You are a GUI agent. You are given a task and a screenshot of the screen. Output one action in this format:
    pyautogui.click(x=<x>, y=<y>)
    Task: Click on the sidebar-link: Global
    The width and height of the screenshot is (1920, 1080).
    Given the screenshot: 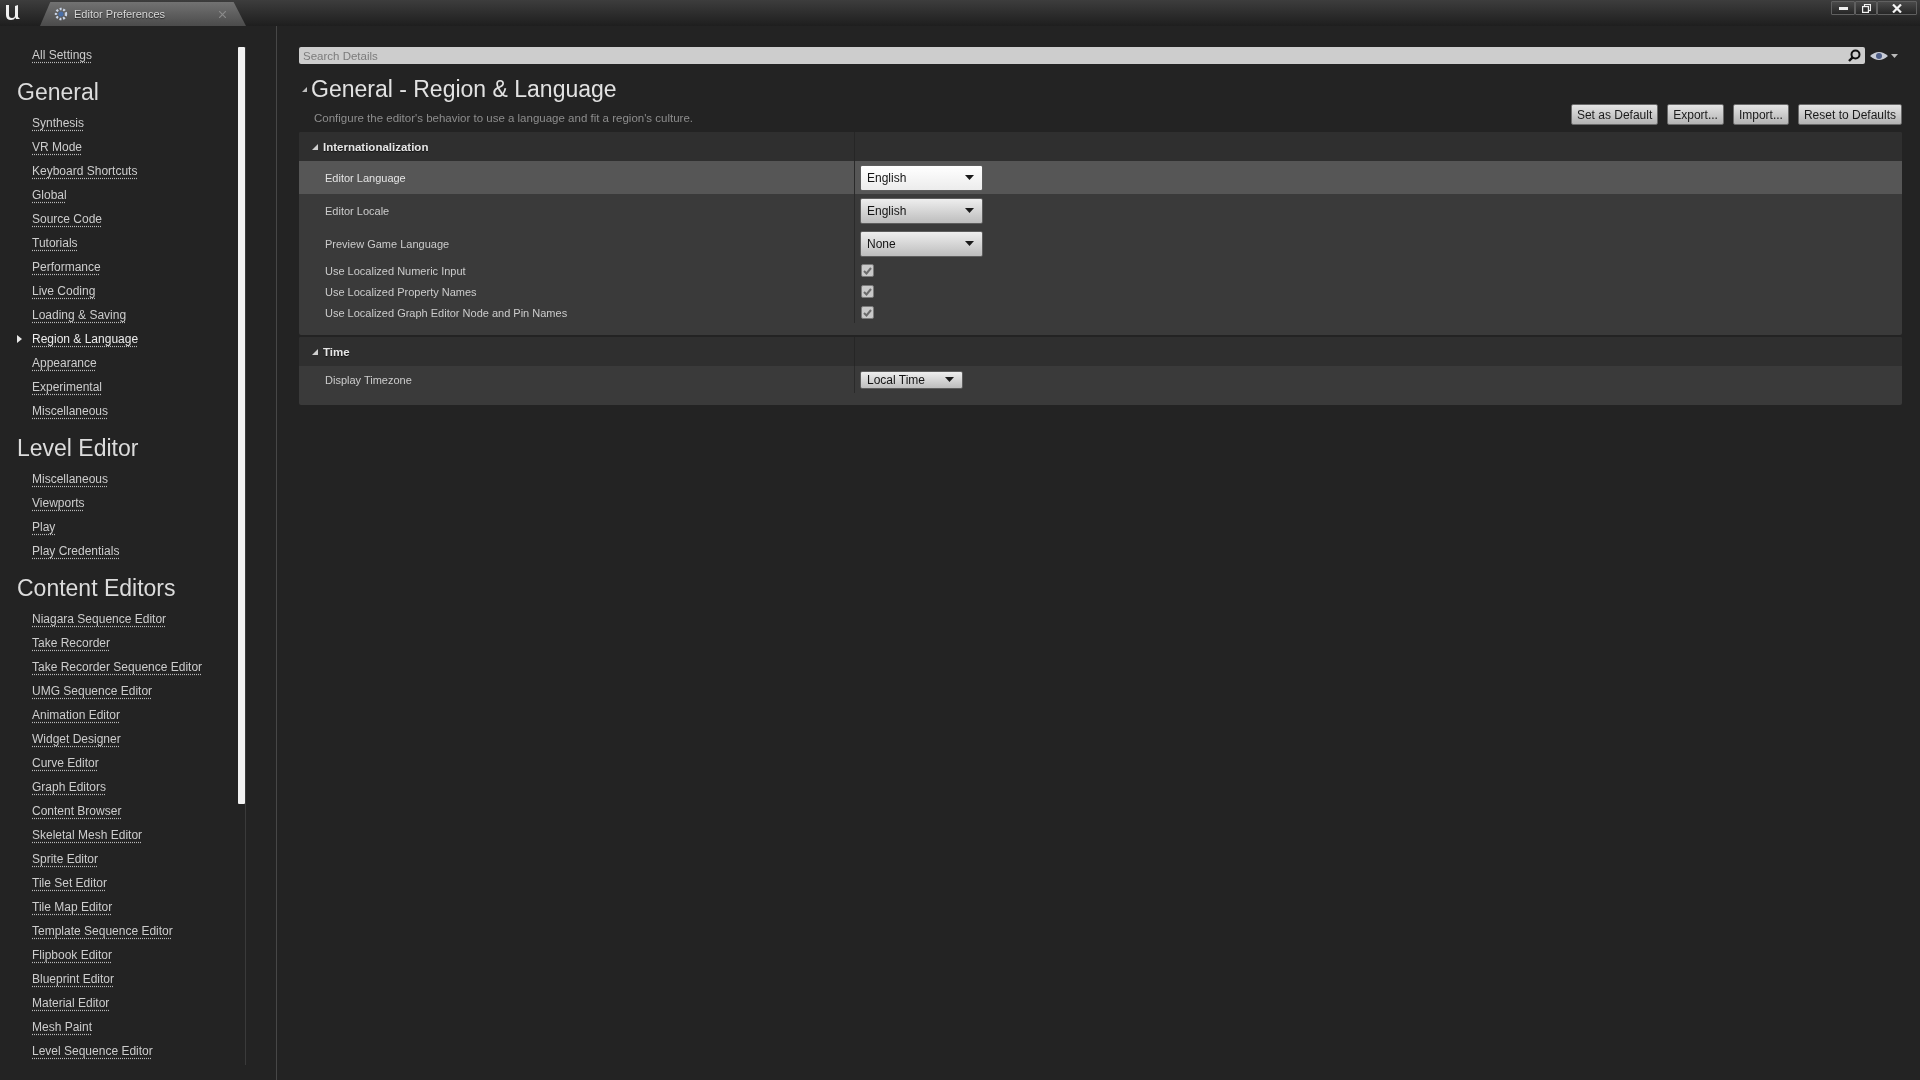 What is the action you would take?
    pyautogui.click(x=49, y=195)
    